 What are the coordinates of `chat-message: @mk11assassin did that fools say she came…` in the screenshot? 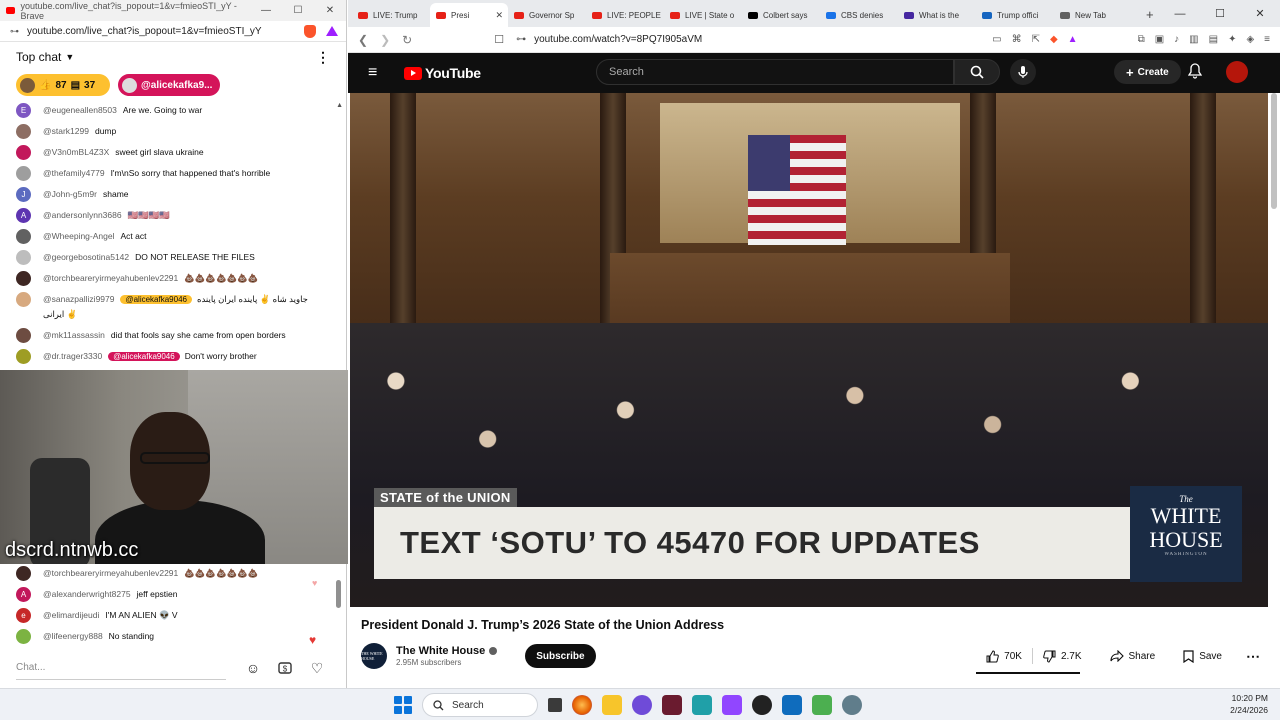 It's located at (168, 335).